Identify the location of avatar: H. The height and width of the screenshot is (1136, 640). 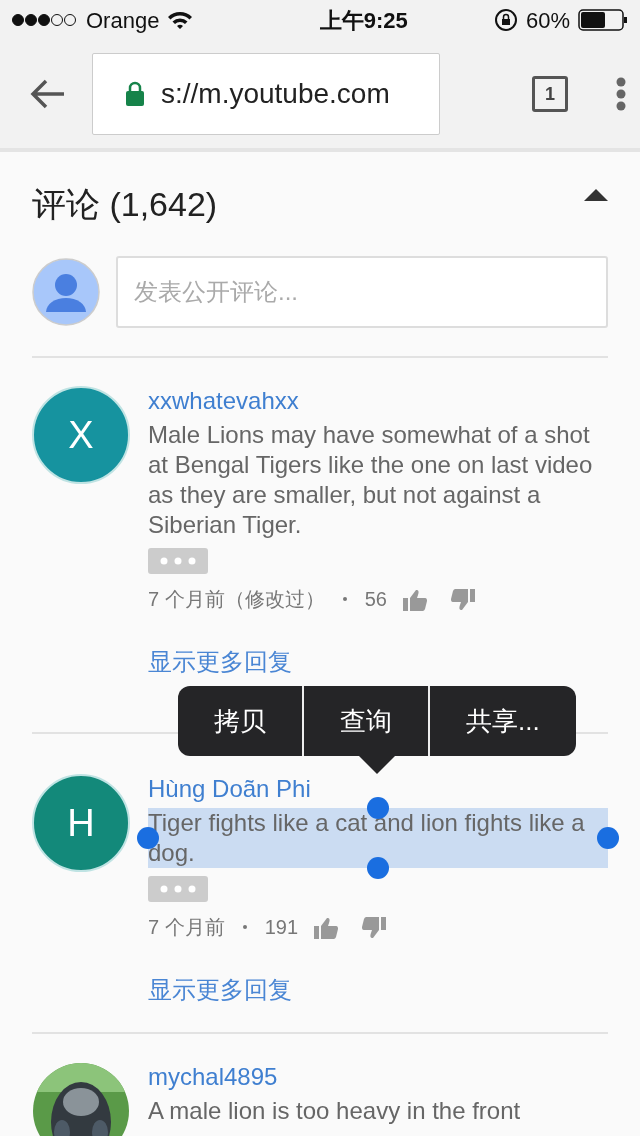
(81, 823).